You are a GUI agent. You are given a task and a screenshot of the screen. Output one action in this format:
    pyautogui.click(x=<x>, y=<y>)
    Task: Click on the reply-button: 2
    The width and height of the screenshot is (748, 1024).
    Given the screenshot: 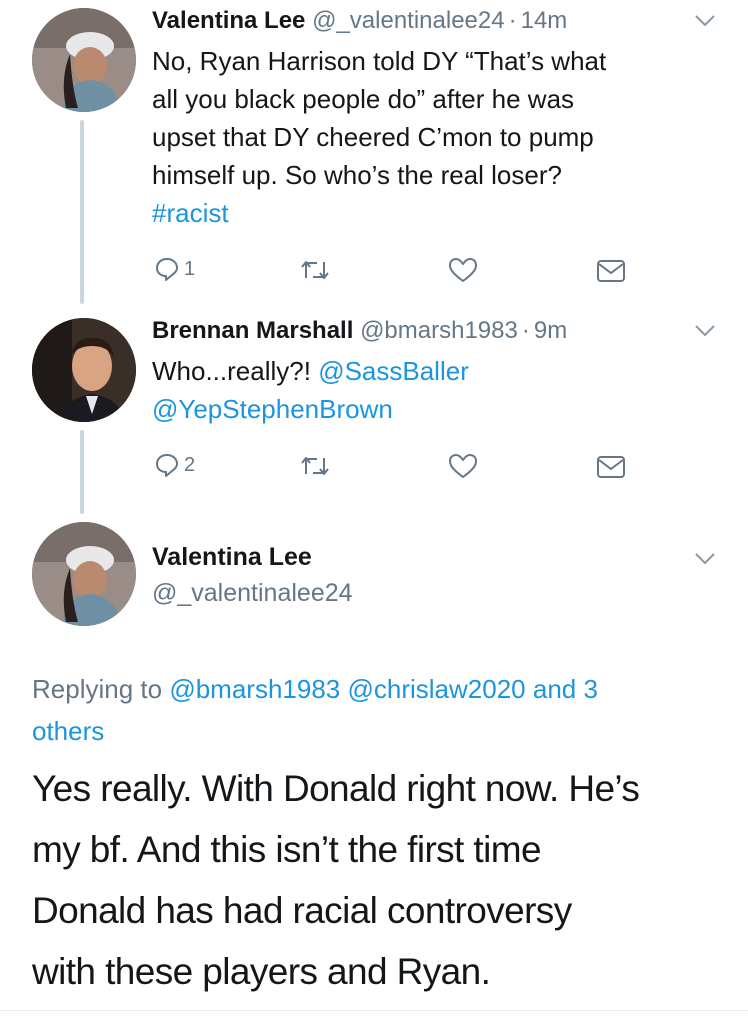 What is the action you would take?
    pyautogui.click(x=174, y=465)
    